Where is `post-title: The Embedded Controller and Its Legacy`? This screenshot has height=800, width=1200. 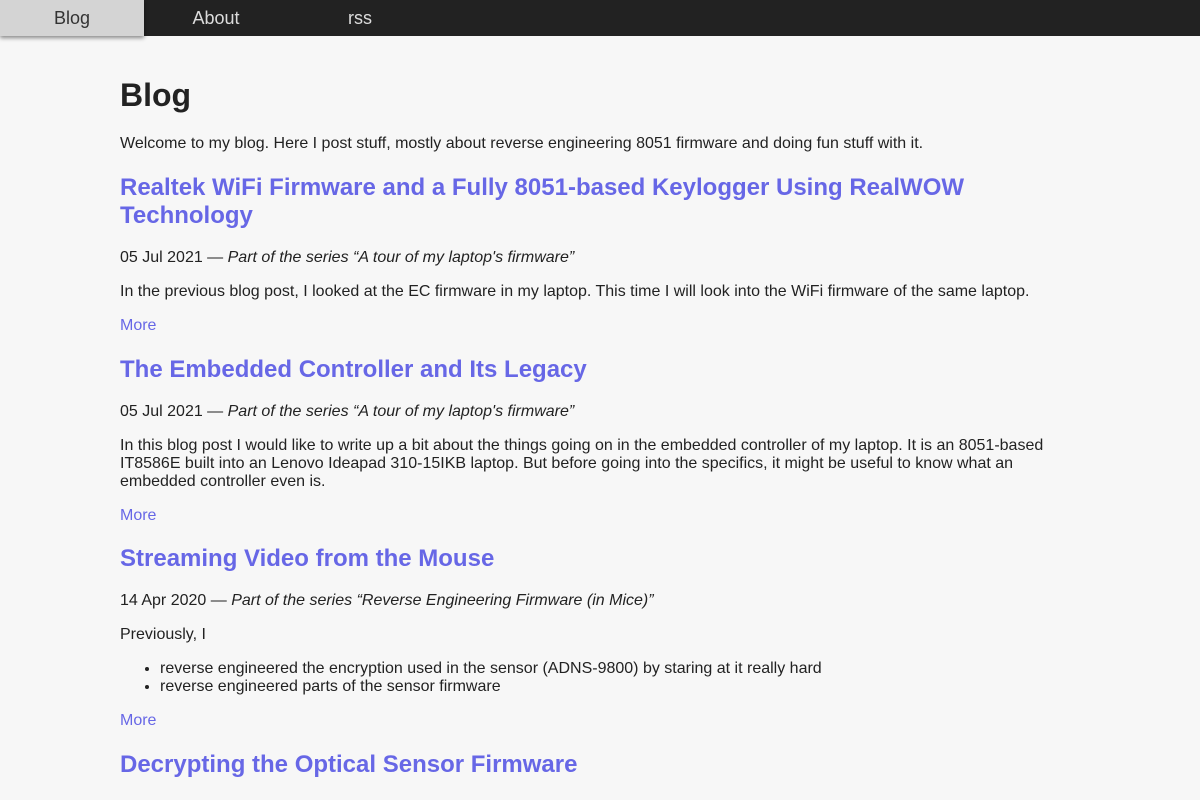 post-title: The Embedded Controller and Its Legacy is located at coordinates (353, 370).